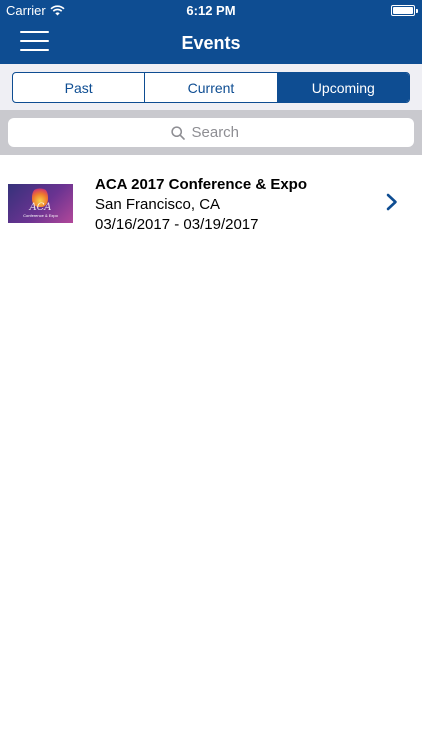  I want to click on navigation-bar: Events, so click(211, 43).